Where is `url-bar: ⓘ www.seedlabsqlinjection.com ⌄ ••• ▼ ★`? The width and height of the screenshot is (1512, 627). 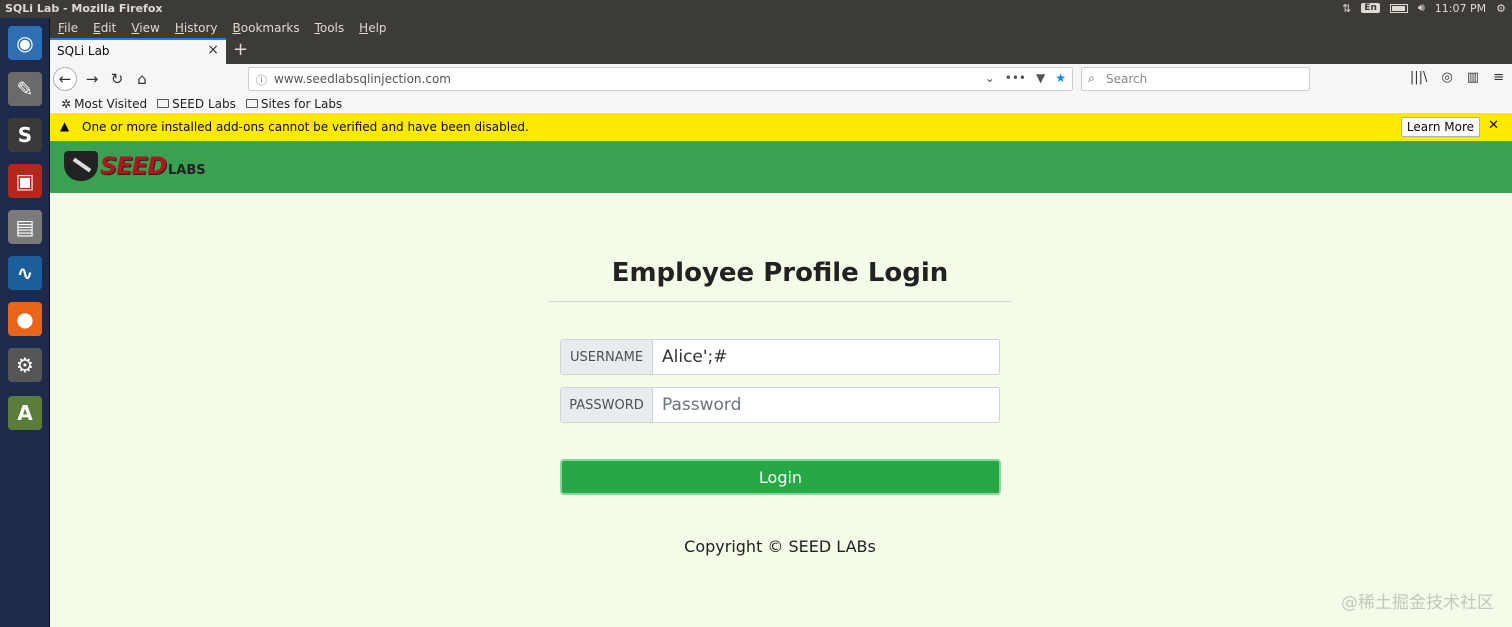
url-bar: ⓘ www.seedlabsqlinjection.com ⌄ ••• ▼ ★ is located at coordinates (660, 79).